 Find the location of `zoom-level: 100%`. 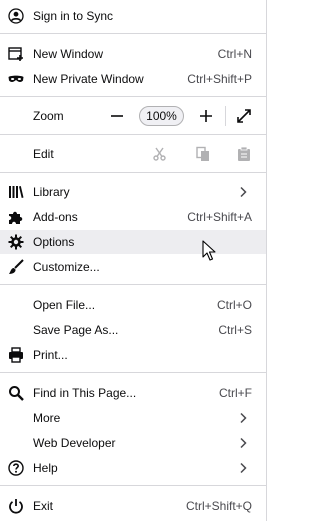

zoom-level: 100% is located at coordinates (161, 116).